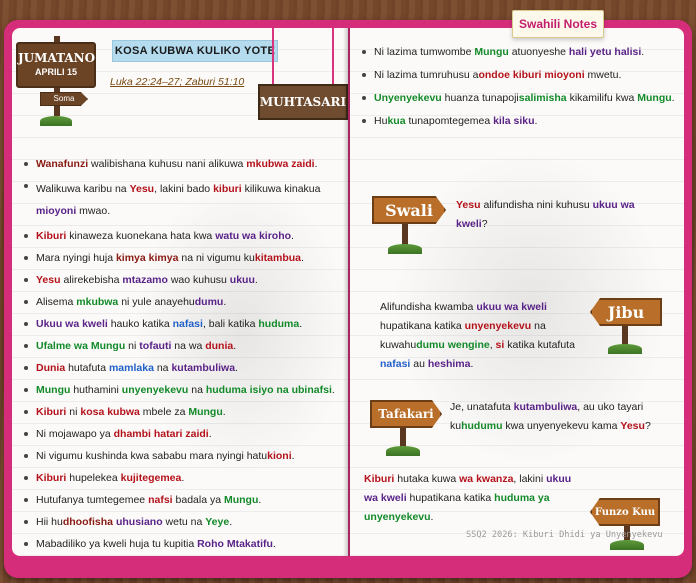 The height and width of the screenshot is (583, 696). I want to click on text-segment: wetu na, so click(184, 522).